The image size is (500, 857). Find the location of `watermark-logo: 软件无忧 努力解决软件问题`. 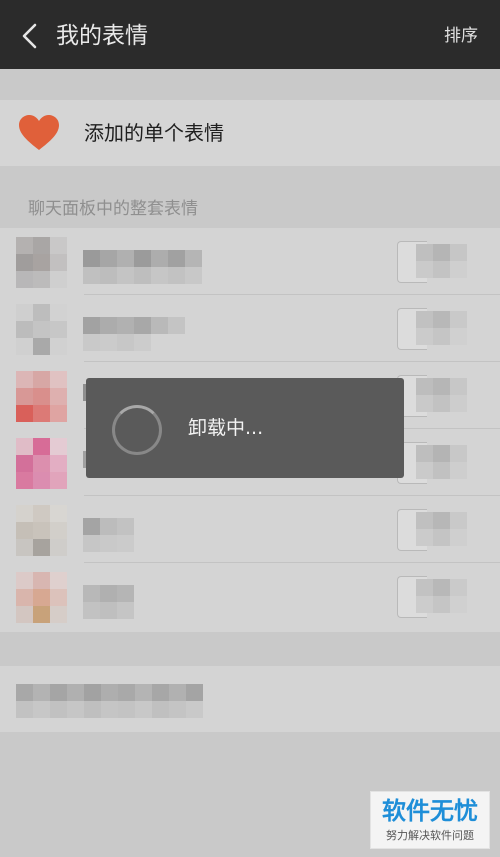

watermark-logo: 软件无忧 努力解决软件问题 is located at coordinates (430, 820).